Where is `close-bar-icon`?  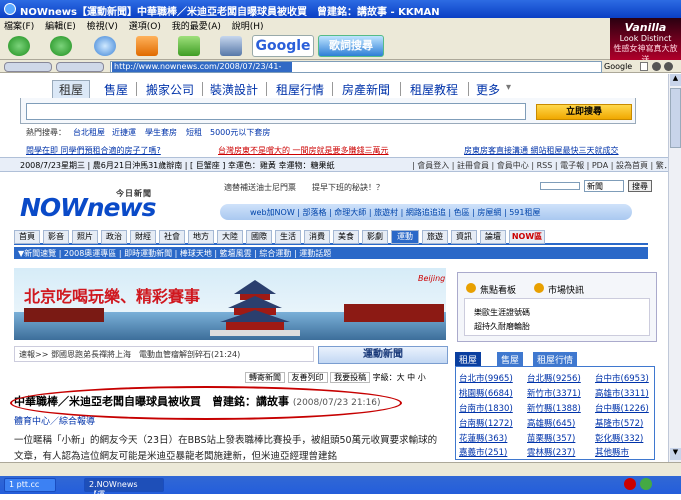 close-bar-icon is located at coordinates (668, 66).